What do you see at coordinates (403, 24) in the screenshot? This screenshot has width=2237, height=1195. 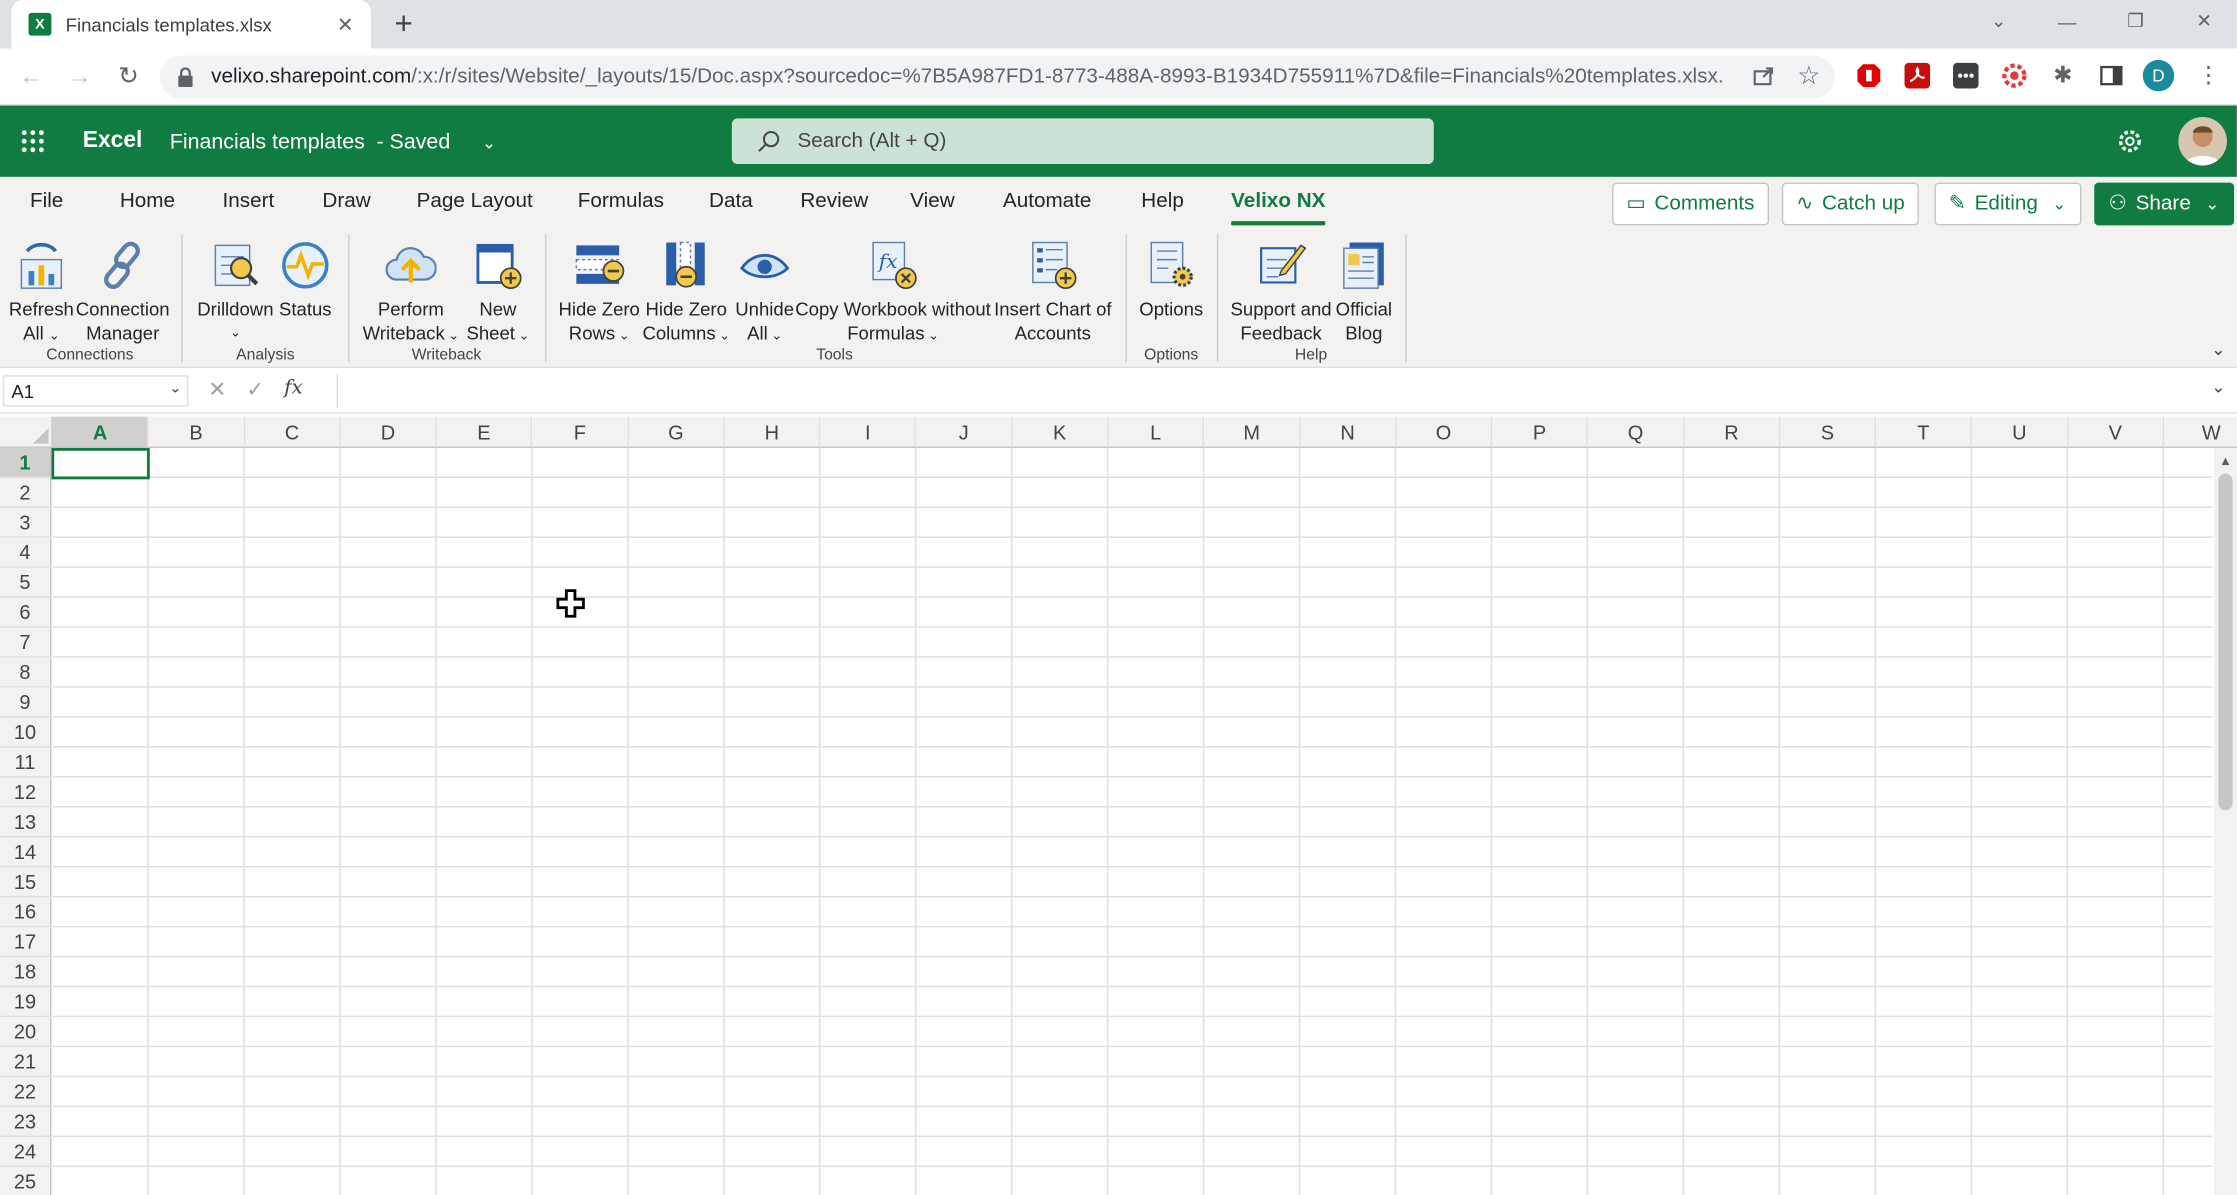 I see `new-tab-icon: +` at bounding box center [403, 24].